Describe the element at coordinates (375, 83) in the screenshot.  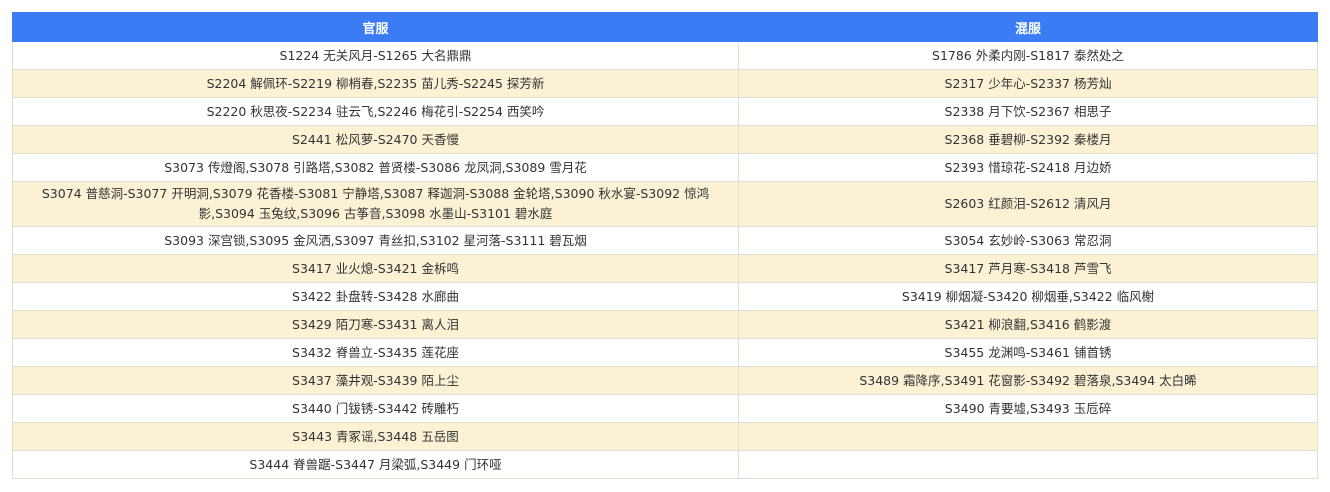
I see `official-server-cell: S2204 解佩环-S2219 柳梢春,S2235 苗儿秀-S2245 探芳新` at that location.